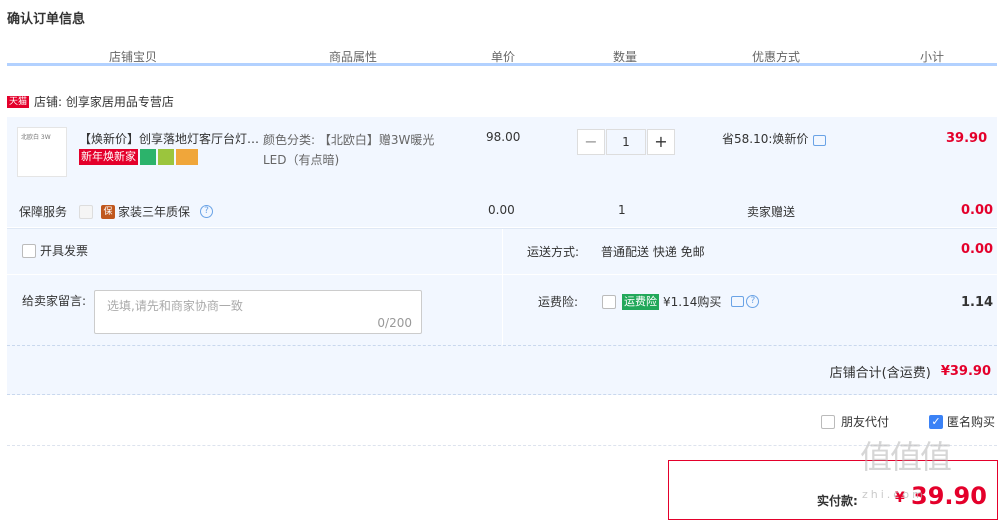  Describe the element at coordinates (43, 212) in the screenshot. I see `service-label: 保障服务` at that location.